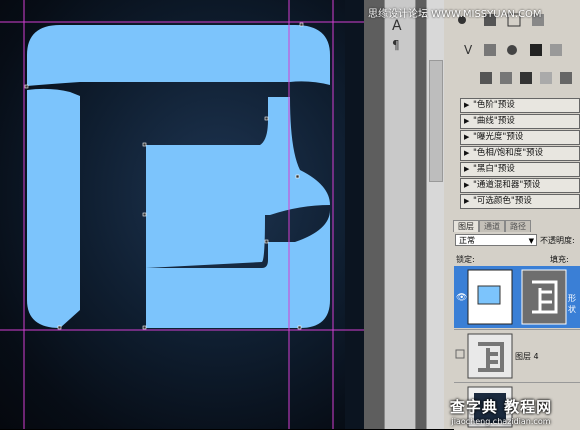 This screenshot has height=430, width=580. What do you see at coordinates (396, 45) in the screenshot?
I see `paragraph-panel-icon: ¶` at bounding box center [396, 45].